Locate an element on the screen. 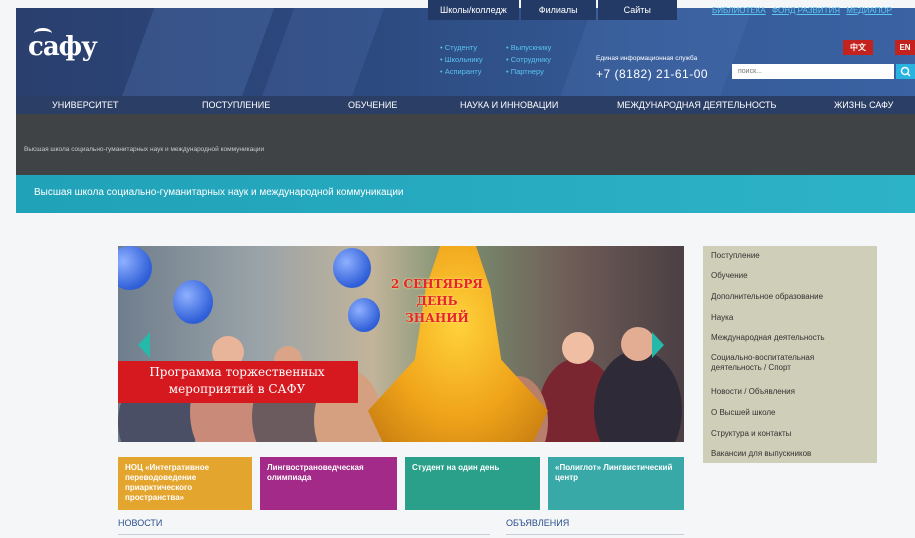 This screenshot has height=538, width=915. breadcrumb-band is located at coordinates (465, 144).